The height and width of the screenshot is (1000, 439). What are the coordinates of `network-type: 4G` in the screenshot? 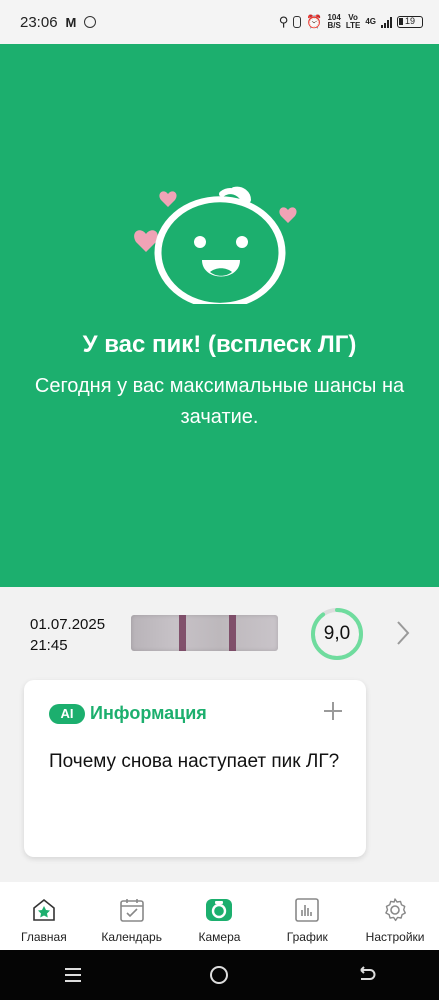 It's located at (370, 21).